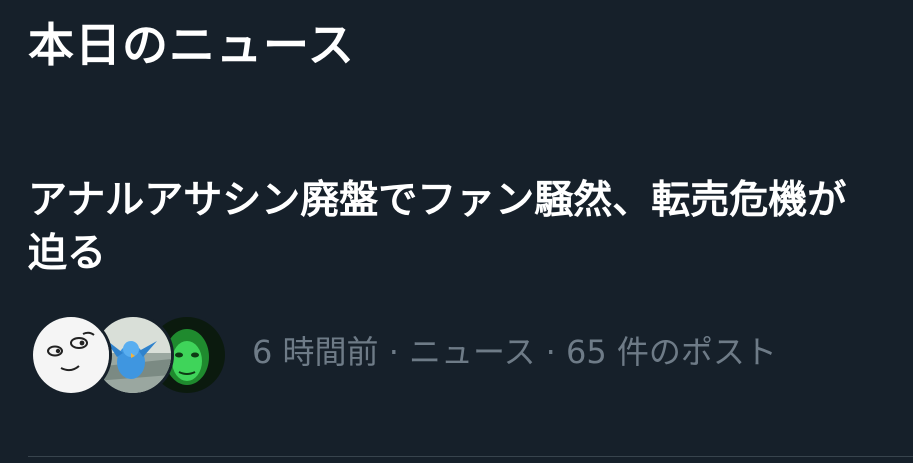 The height and width of the screenshot is (463, 913). What do you see at coordinates (129, 355) in the screenshot?
I see `avatar-stack` at bounding box center [129, 355].